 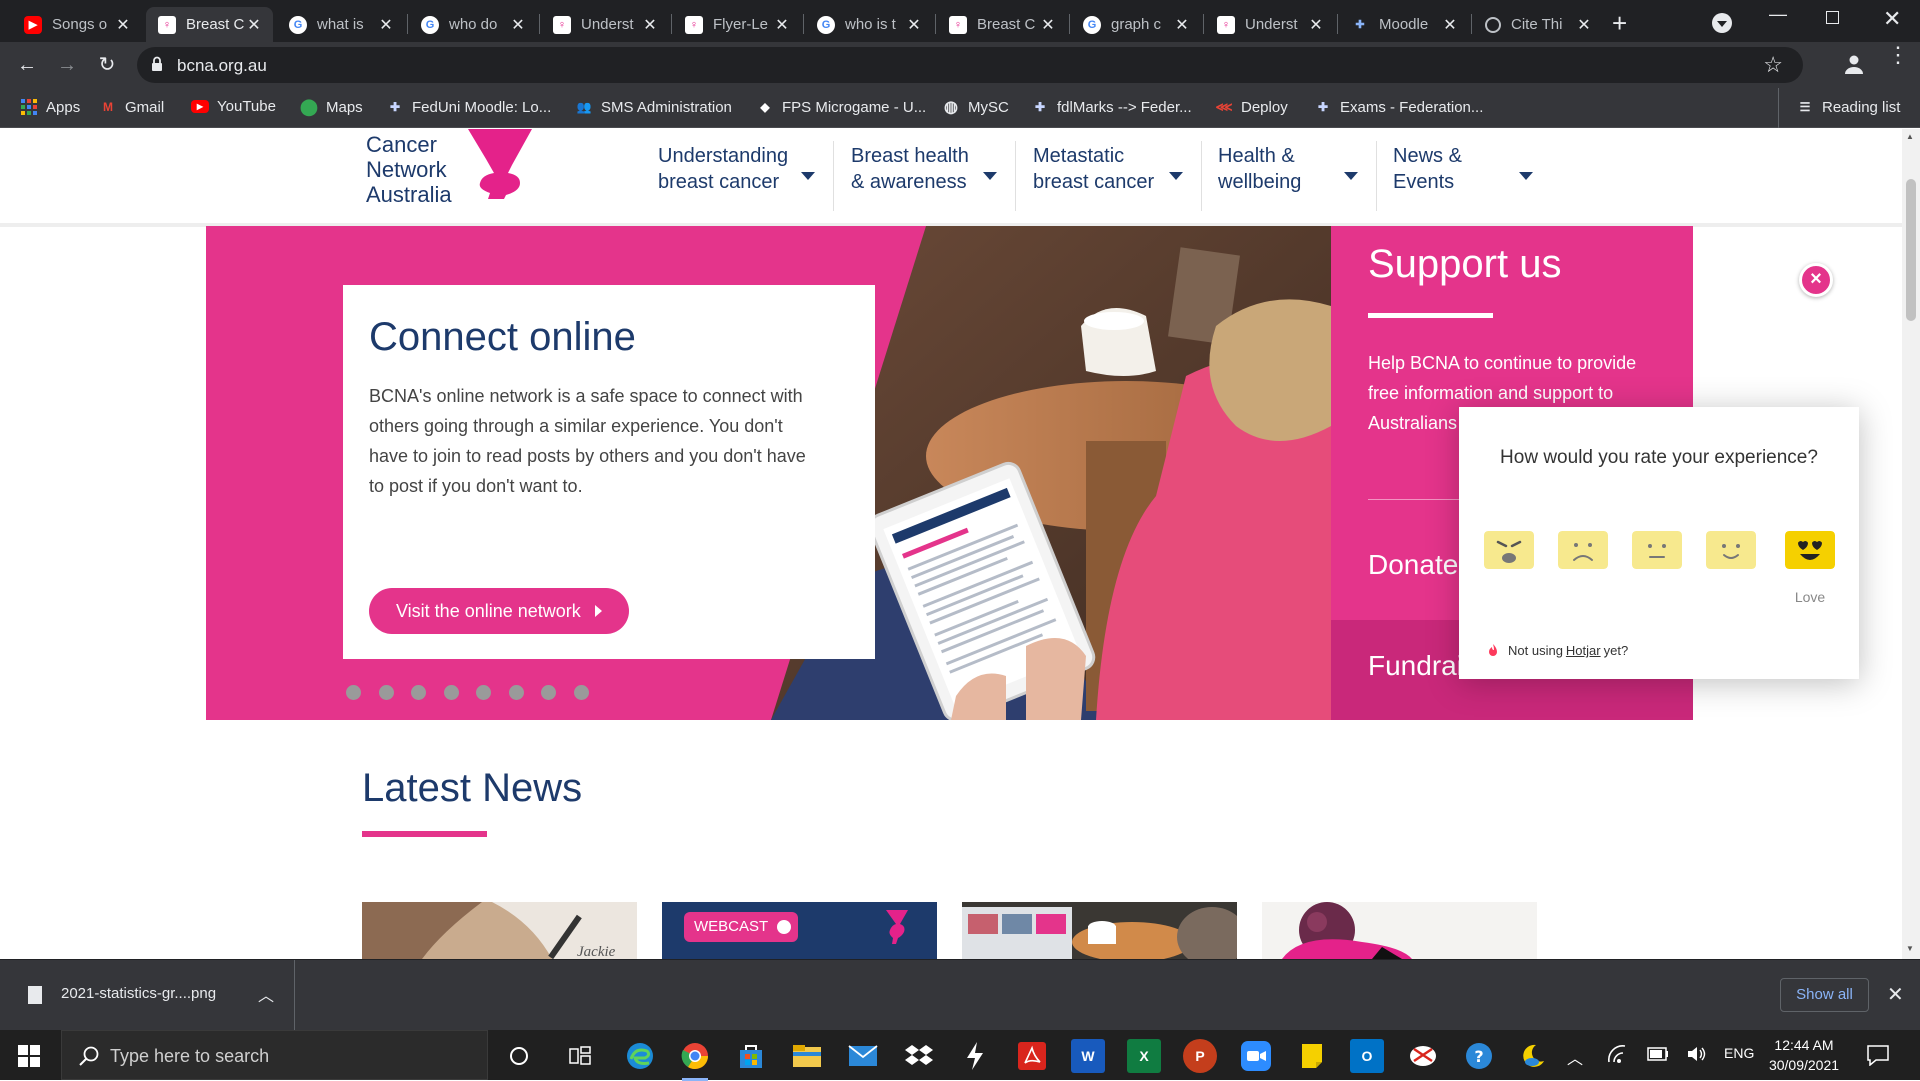 I want to click on tab-who-do: G who do ✕, so click(x=473, y=24).